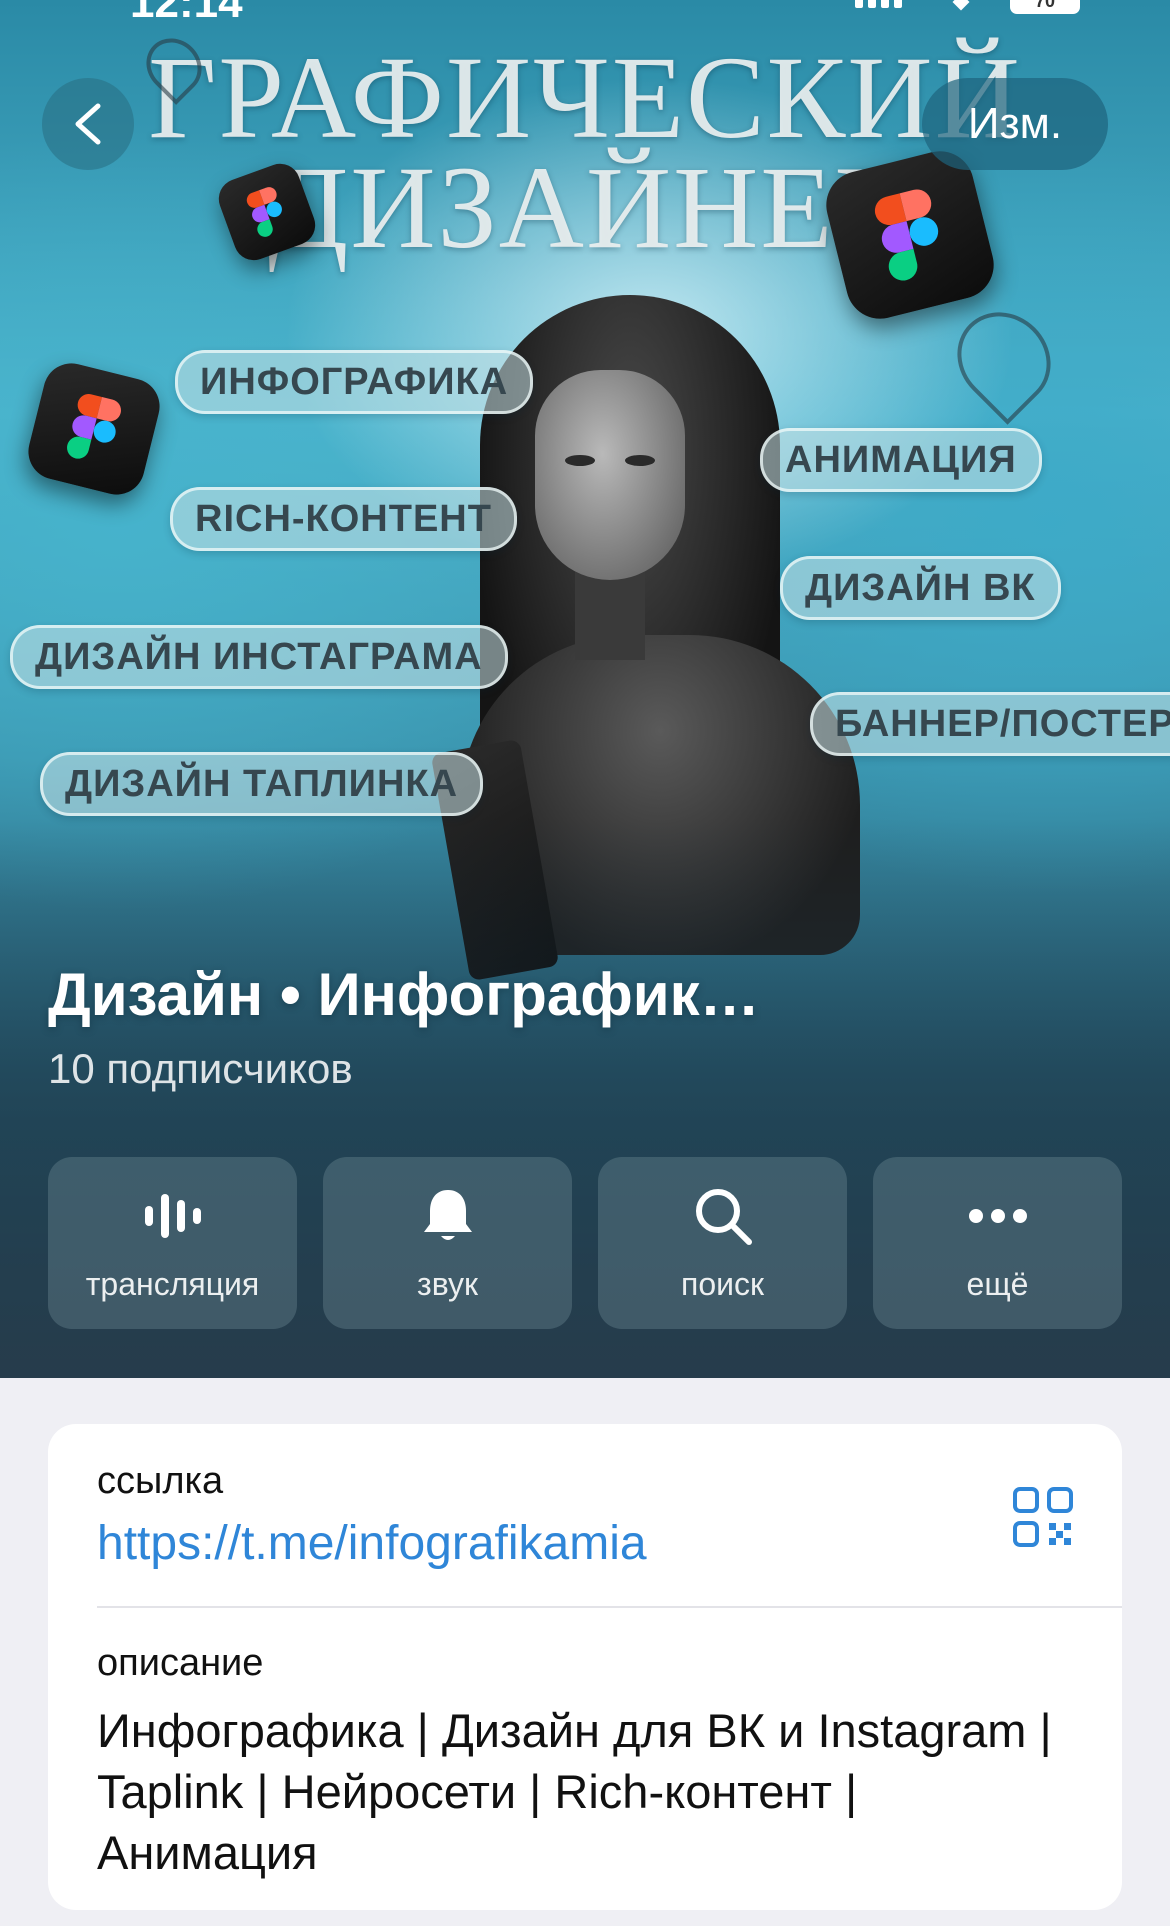 The width and height of the screenshot is (1170, 1926). Describe the element at coordinates (722, 1283) in the screenshot. I see `action-label: поиск` at that location.